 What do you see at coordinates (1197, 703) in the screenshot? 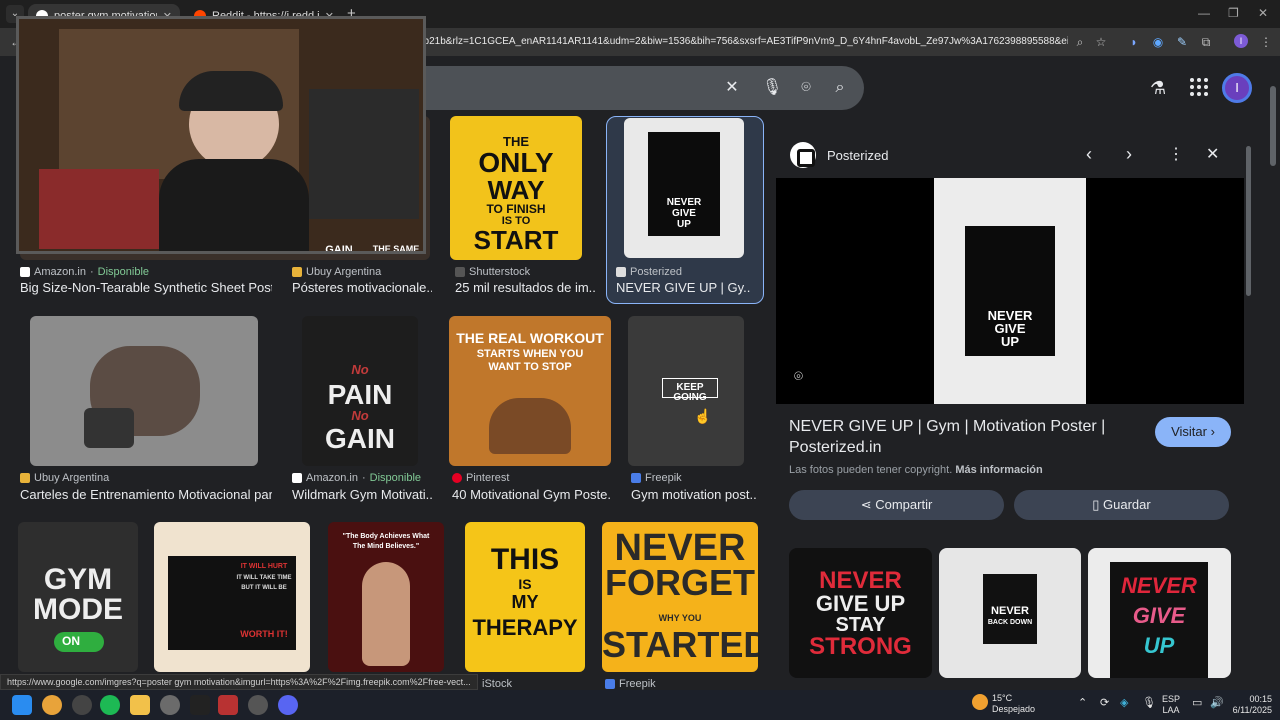
I see `display-icon: ▭` at bounding box center [1197, 703].